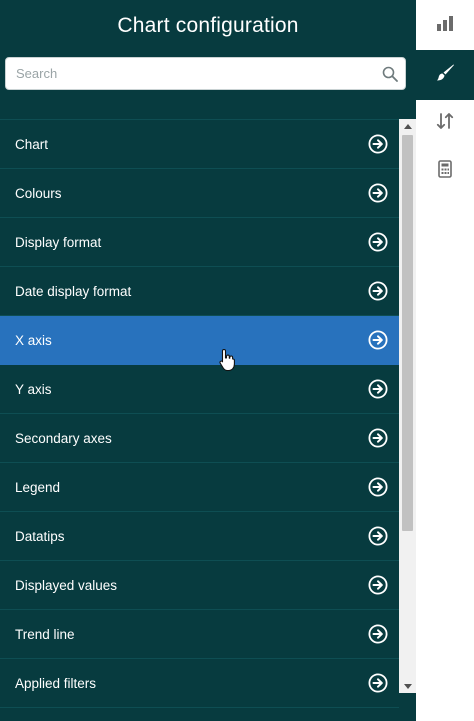  What do you see at coordinates (63, 438) in the screenshot?
I see `list-item-label: Secondary axes` at bounding box center [63, 438].